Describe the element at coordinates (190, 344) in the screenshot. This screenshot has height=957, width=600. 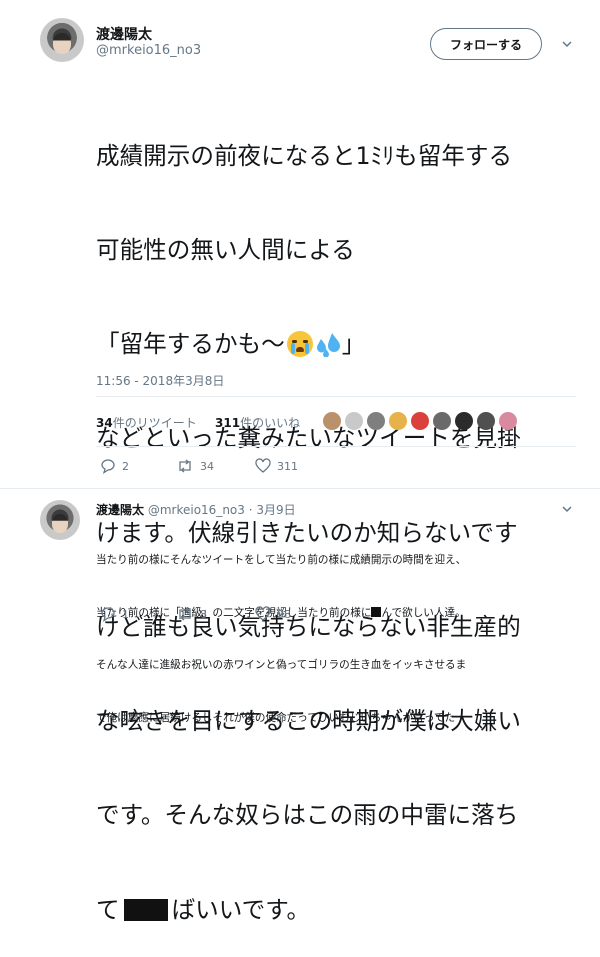
I see `tweet-line-start: 「留年するかも〜` at that location.